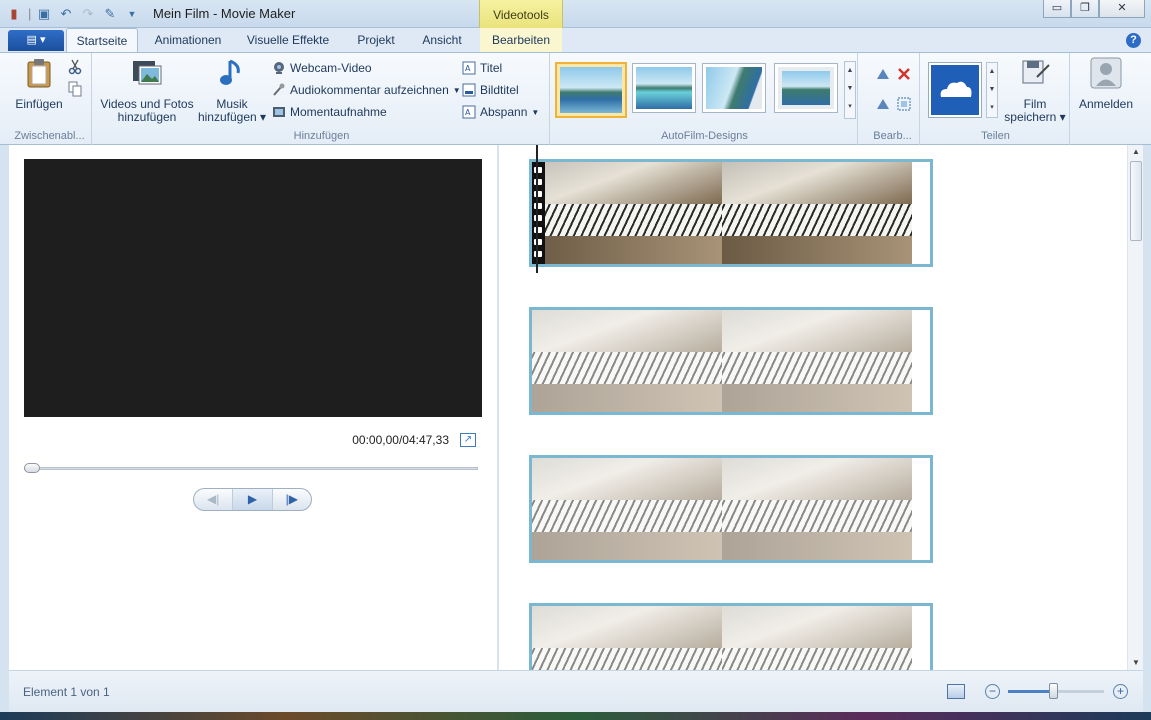 The image size is (1151, 720). I want to click on delete-icon, so click(904, 74).